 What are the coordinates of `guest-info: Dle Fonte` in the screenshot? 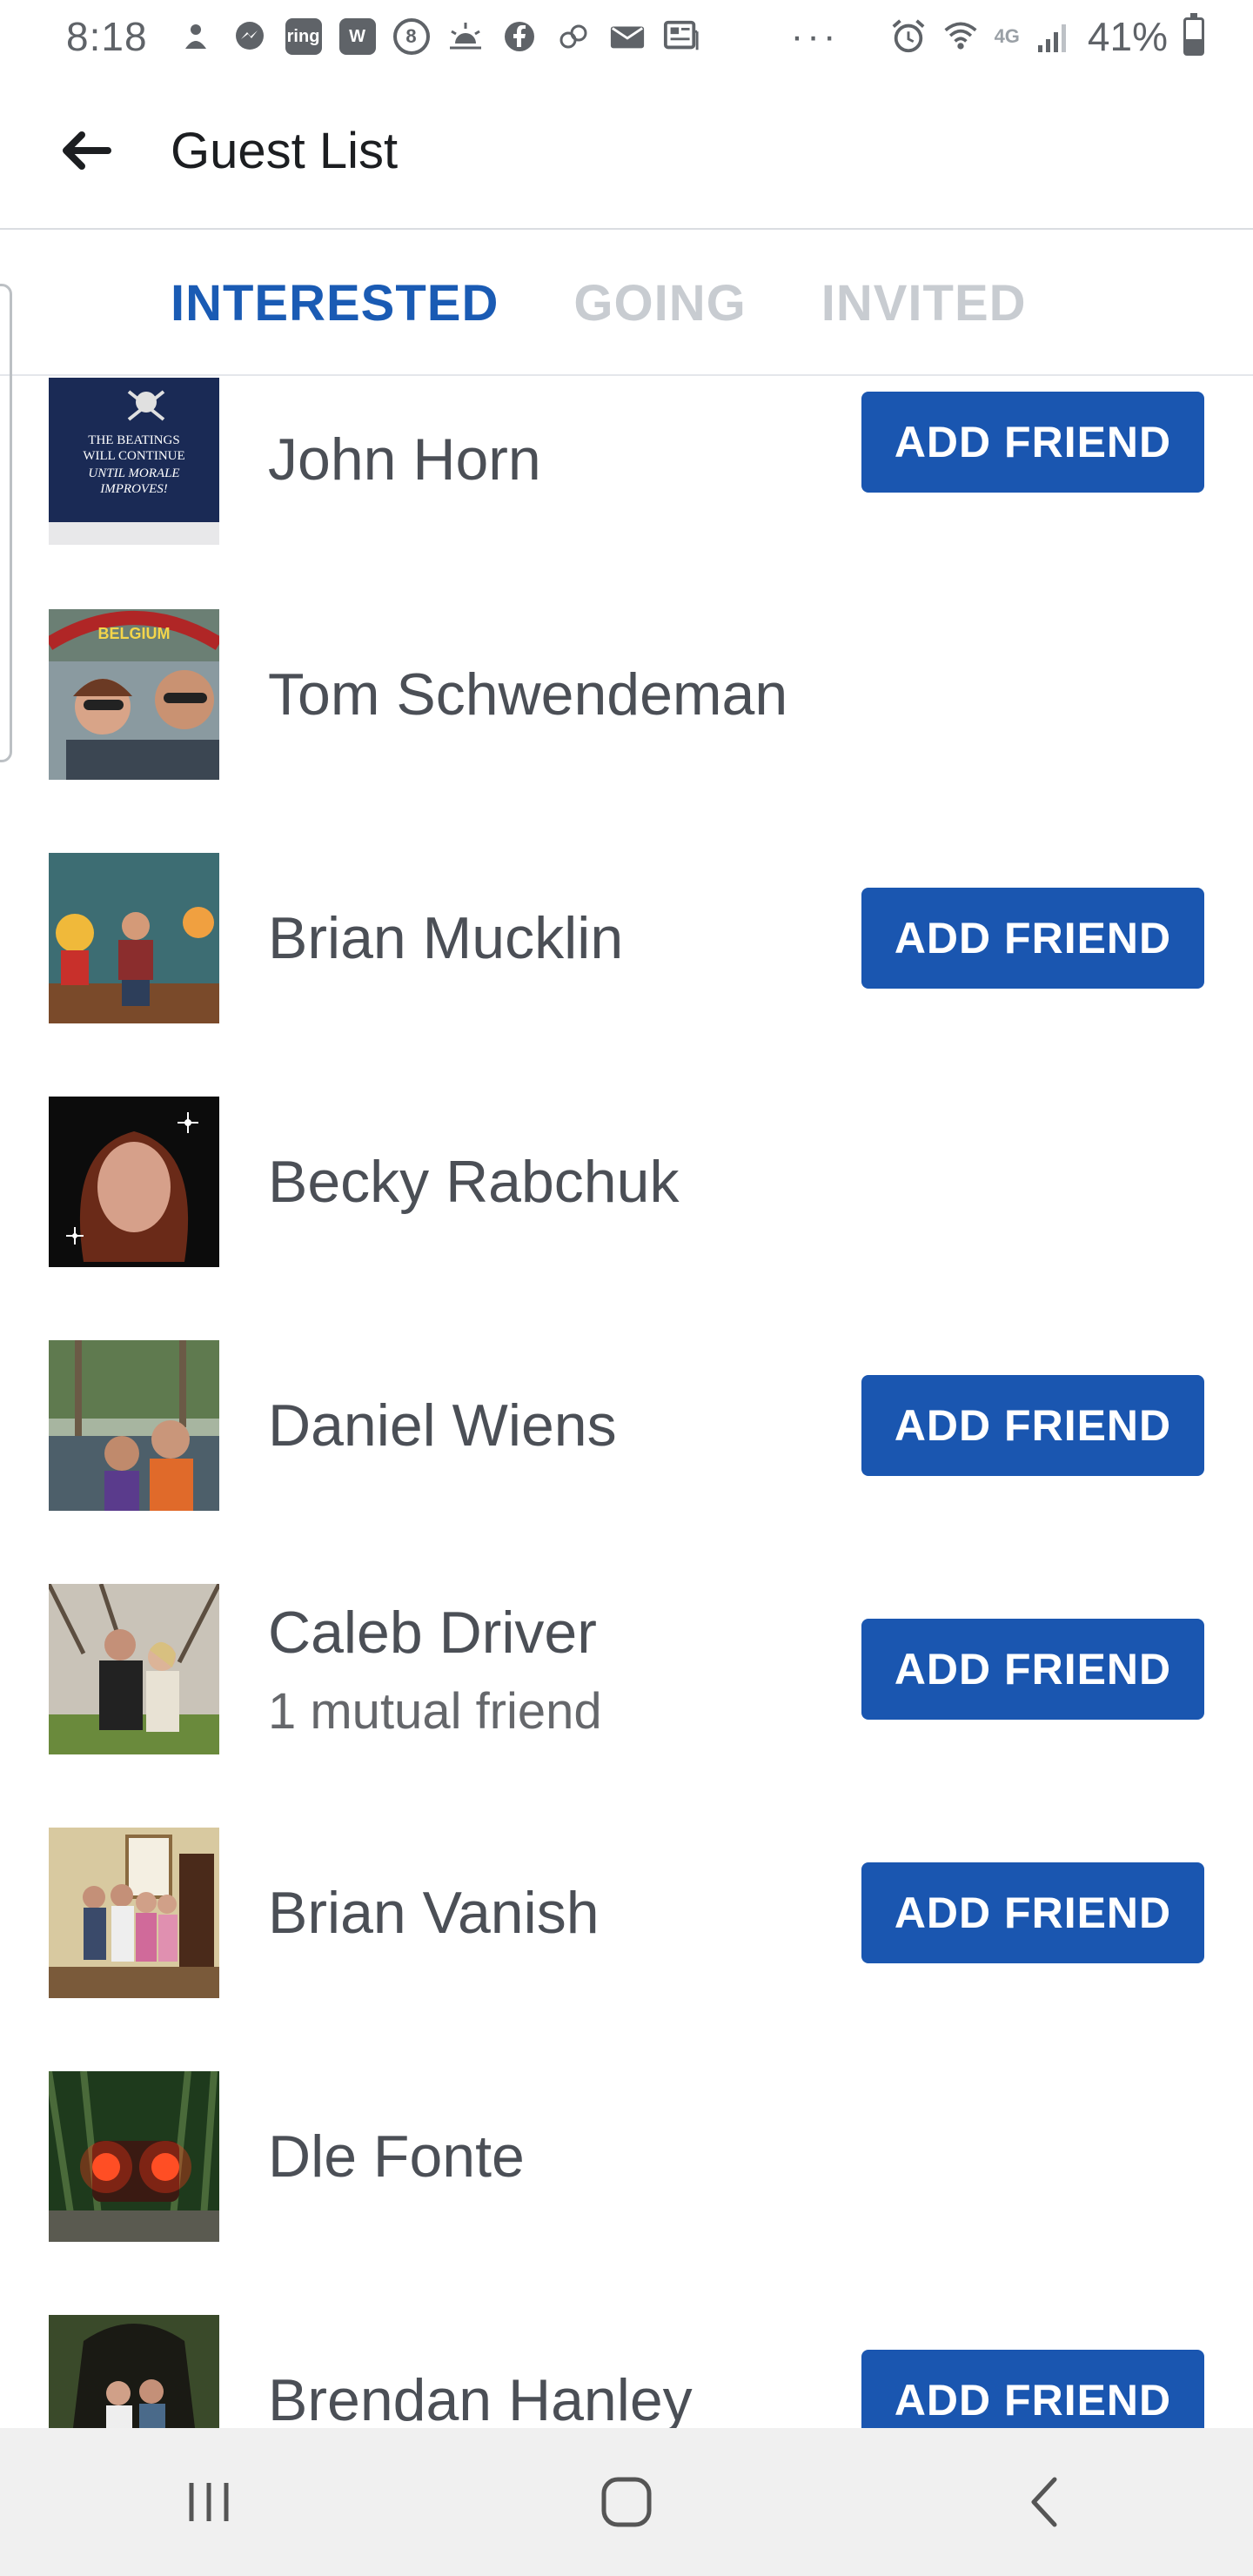 It's located at (396, 2157).